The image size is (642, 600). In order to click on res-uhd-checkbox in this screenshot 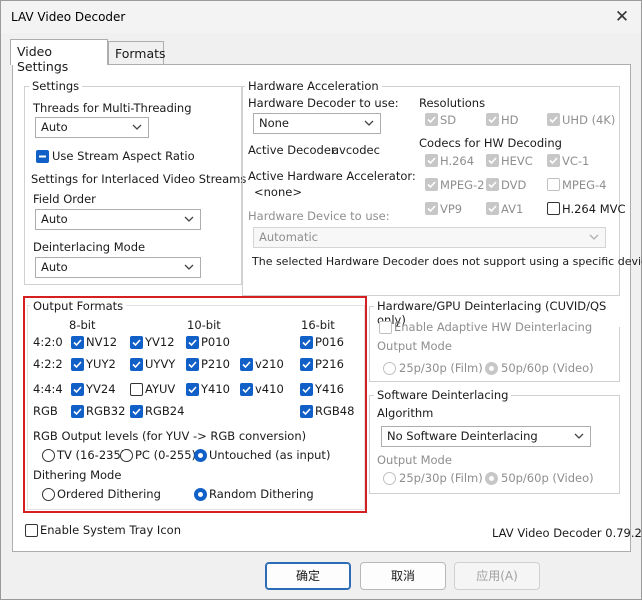, I will do `click(553, 119)`.